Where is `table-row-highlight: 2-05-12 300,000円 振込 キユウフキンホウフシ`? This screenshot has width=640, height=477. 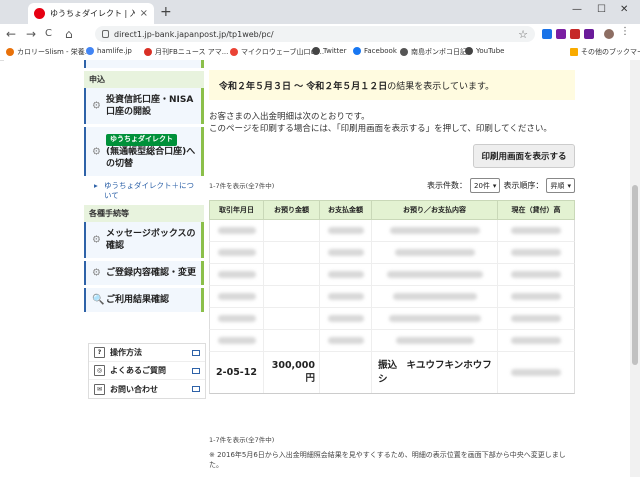 table-row-highlight: 2-05-12 300,000円 振込 キユウフキンホウフシ is located at coordinates (392, 373).